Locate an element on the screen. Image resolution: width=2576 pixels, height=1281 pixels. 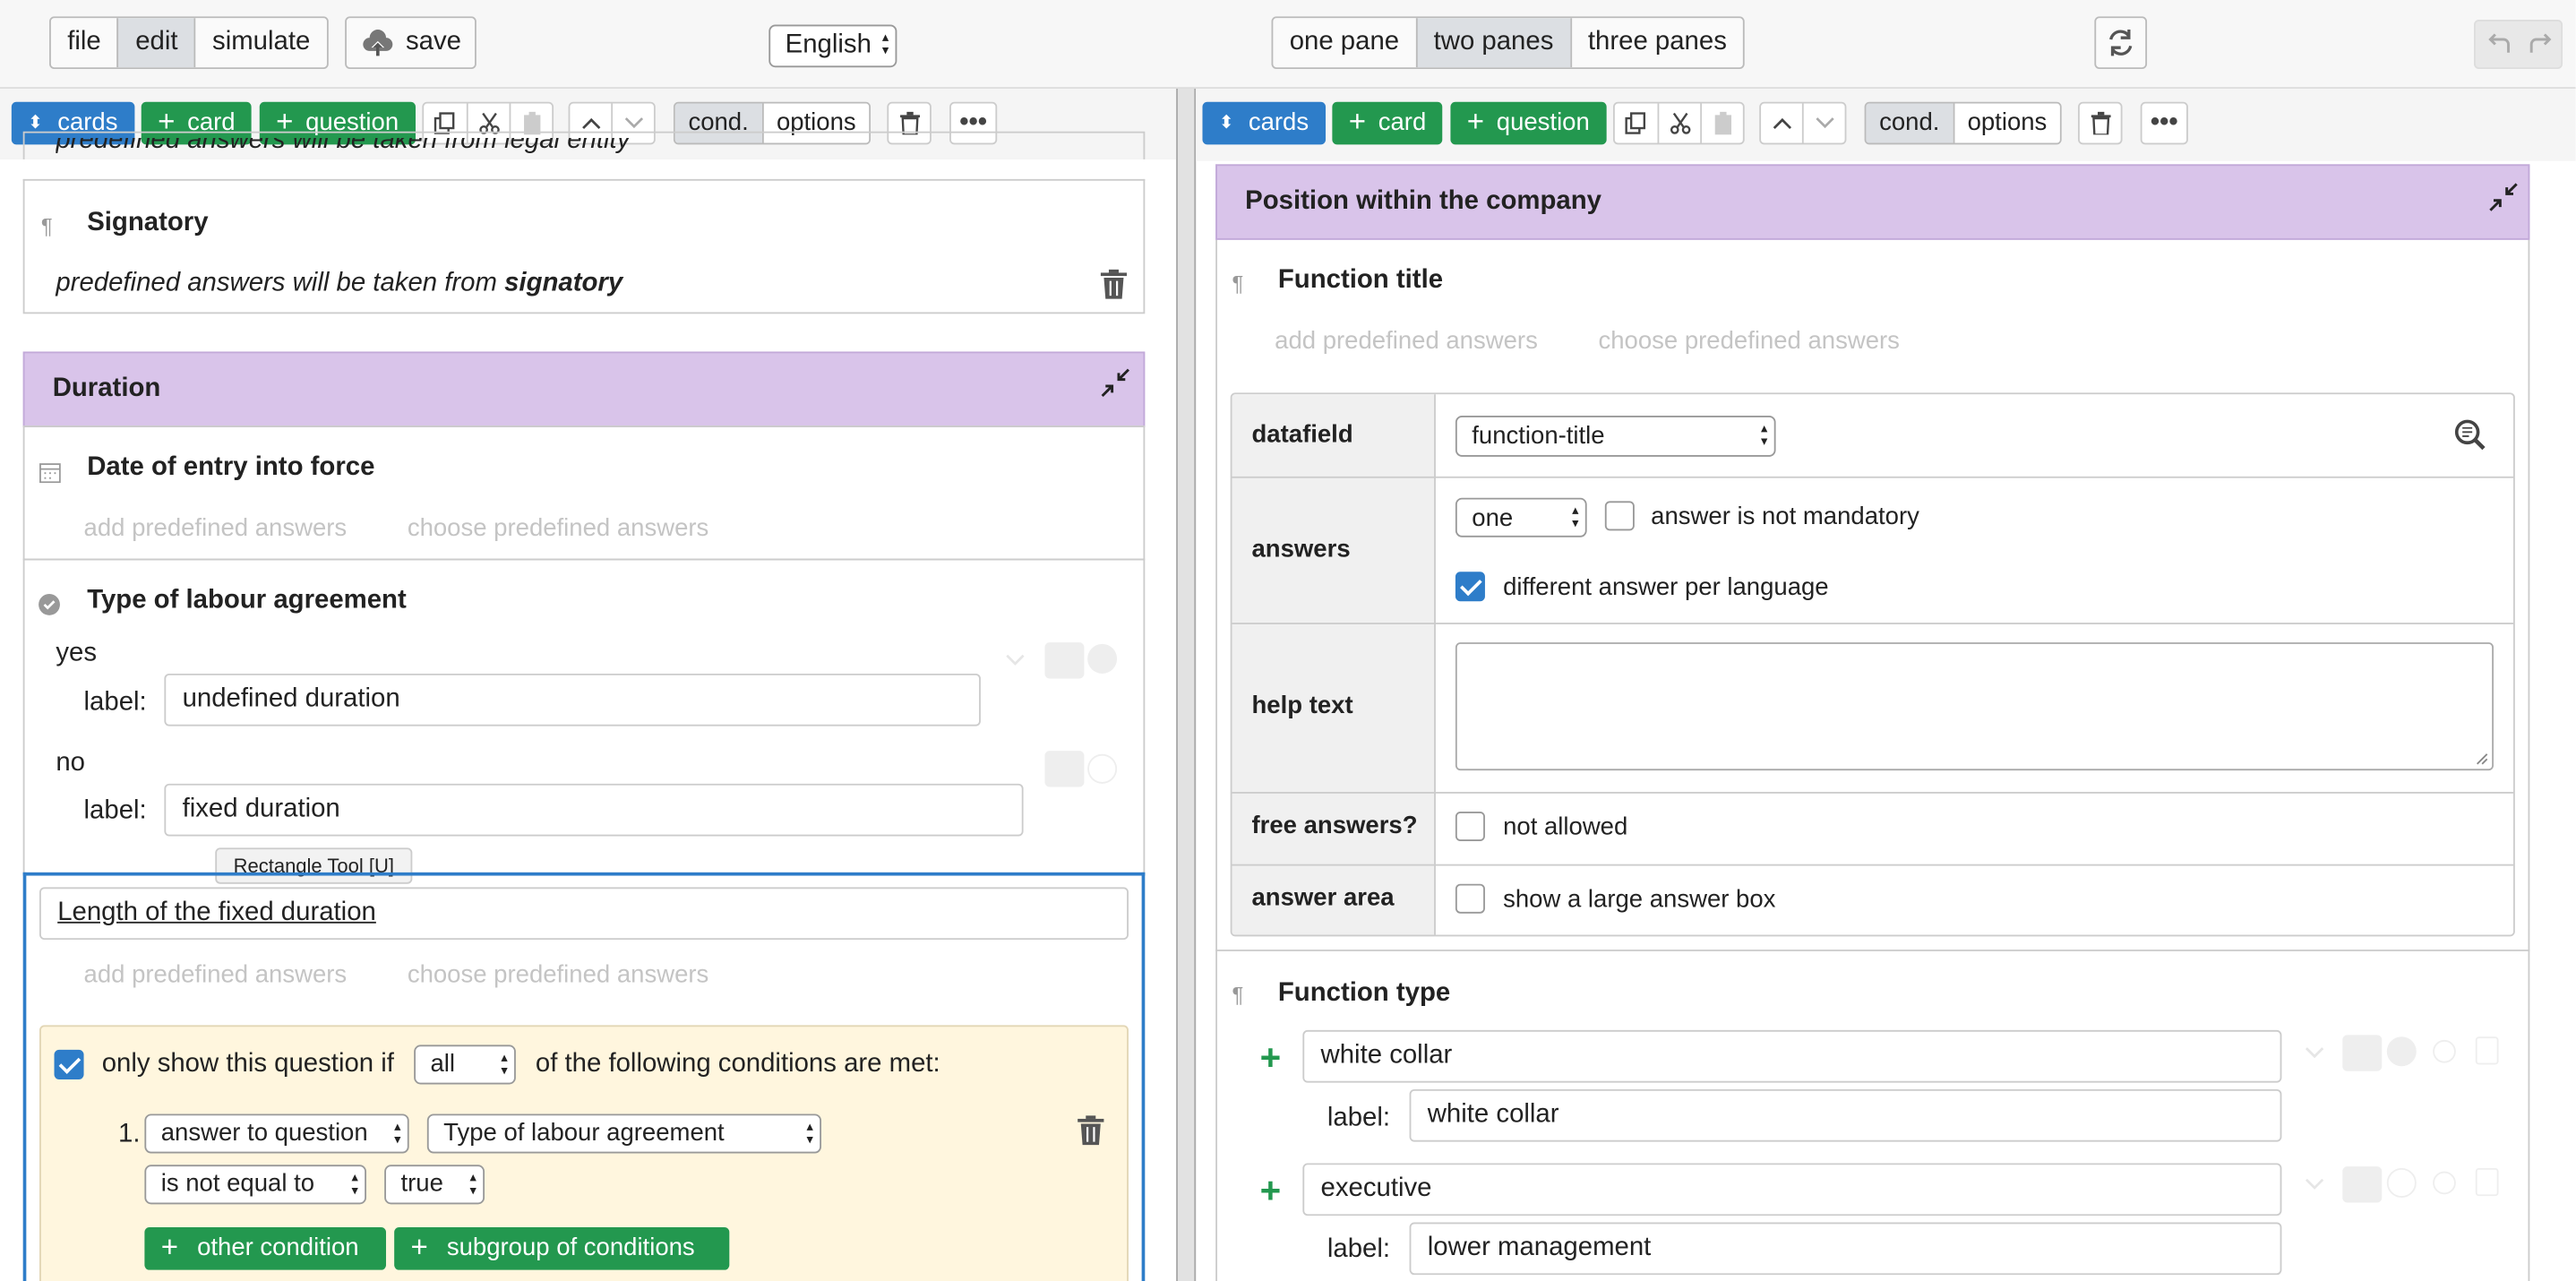
pane-divider is located at coordinates (1186, 685).